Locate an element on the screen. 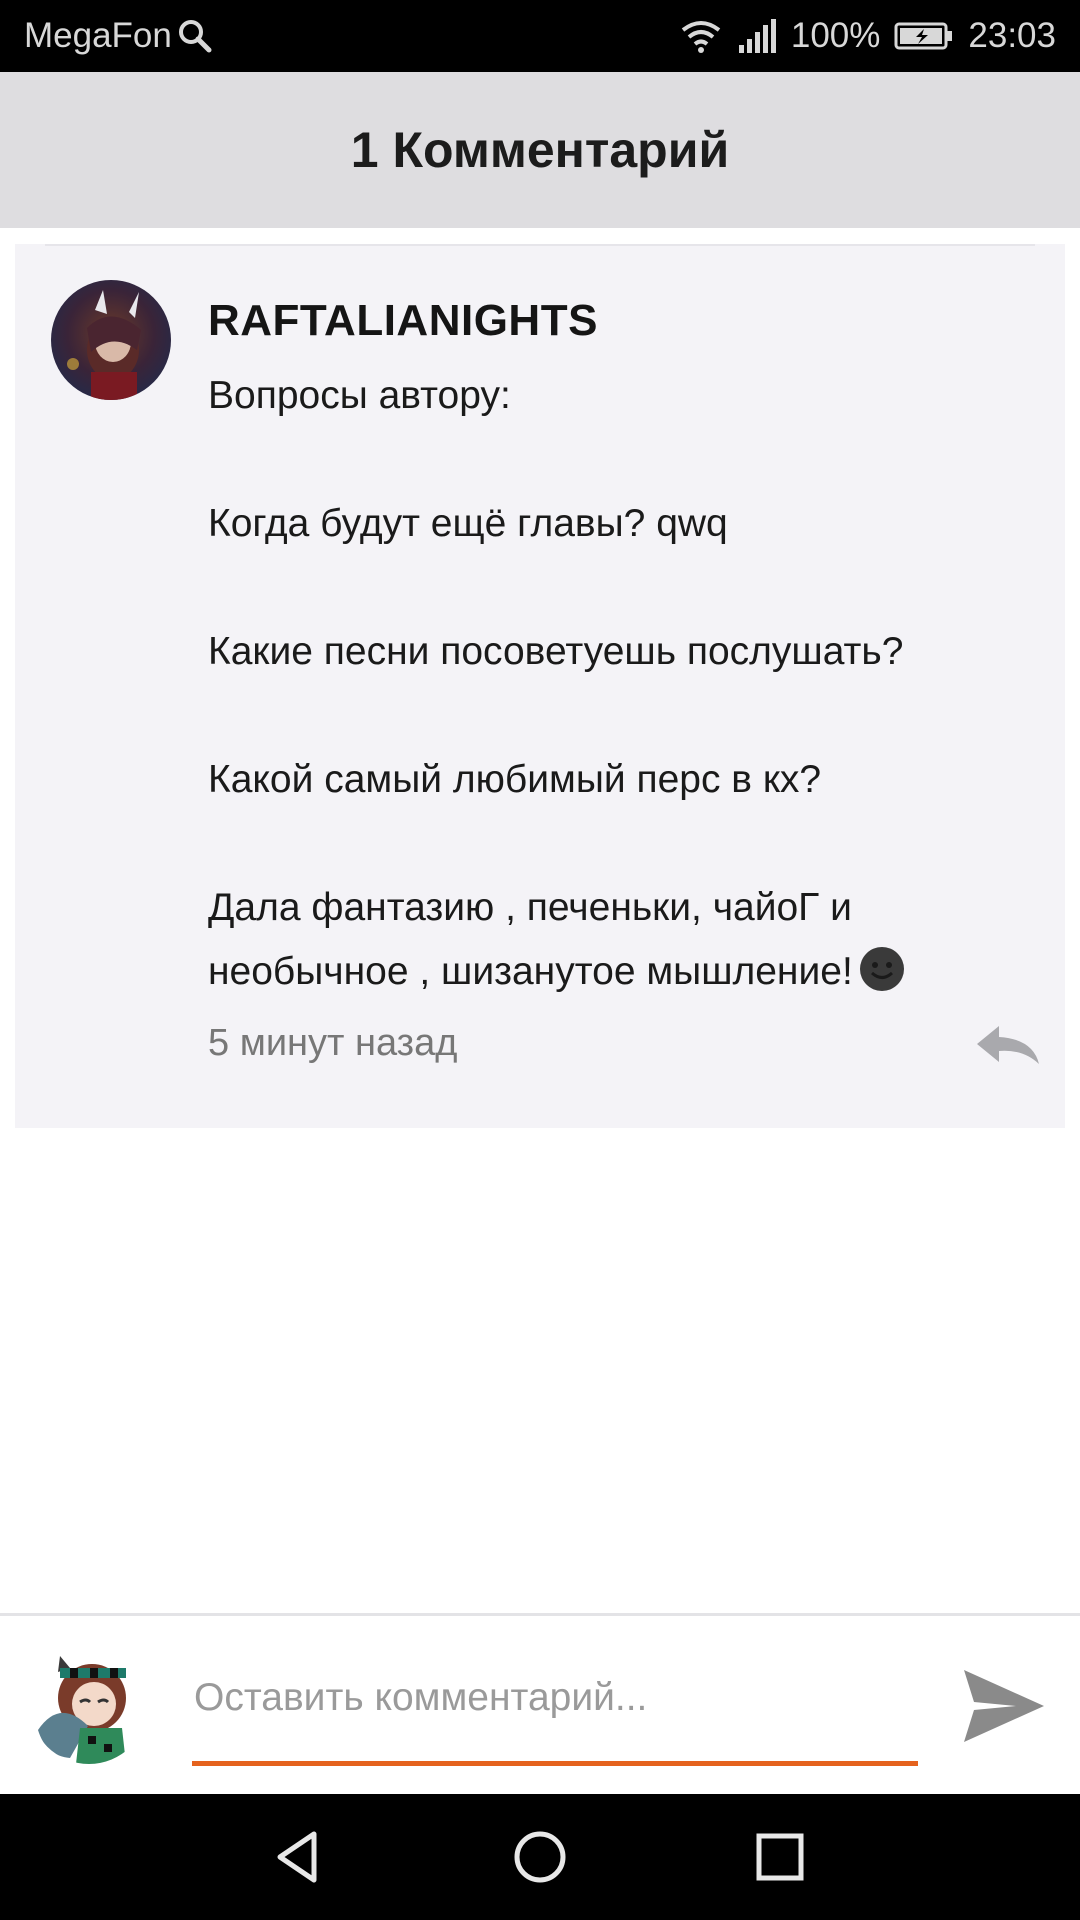 The height and width of the screenshot is (1920, 1080). status-right: 100% 23:03 is located at coordinates (867, 36).